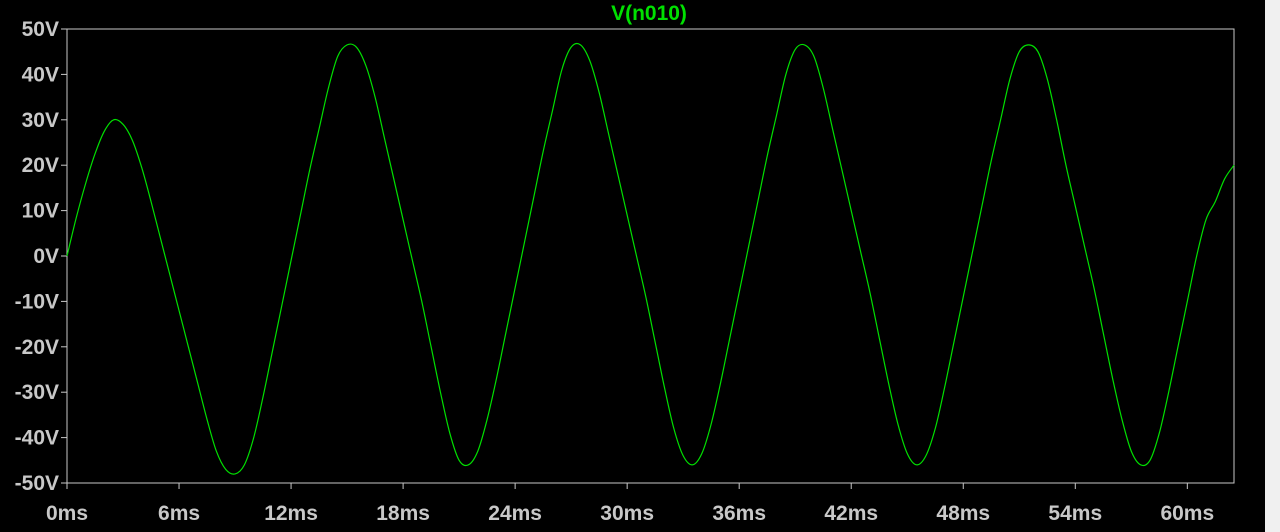 The height and width of the screenshot is (532, 1280). What do you see at coordinates (40, 74) in the screenshot?
I see `y-tick-label: 40V` at bounding box center [40, 74].